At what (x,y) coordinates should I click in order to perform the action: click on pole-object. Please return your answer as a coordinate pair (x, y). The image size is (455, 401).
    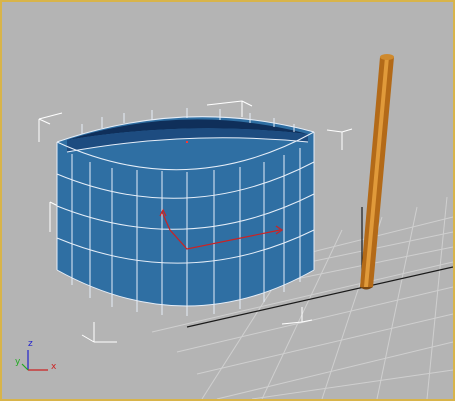
    Looking at the image, I should click on (377, 172).